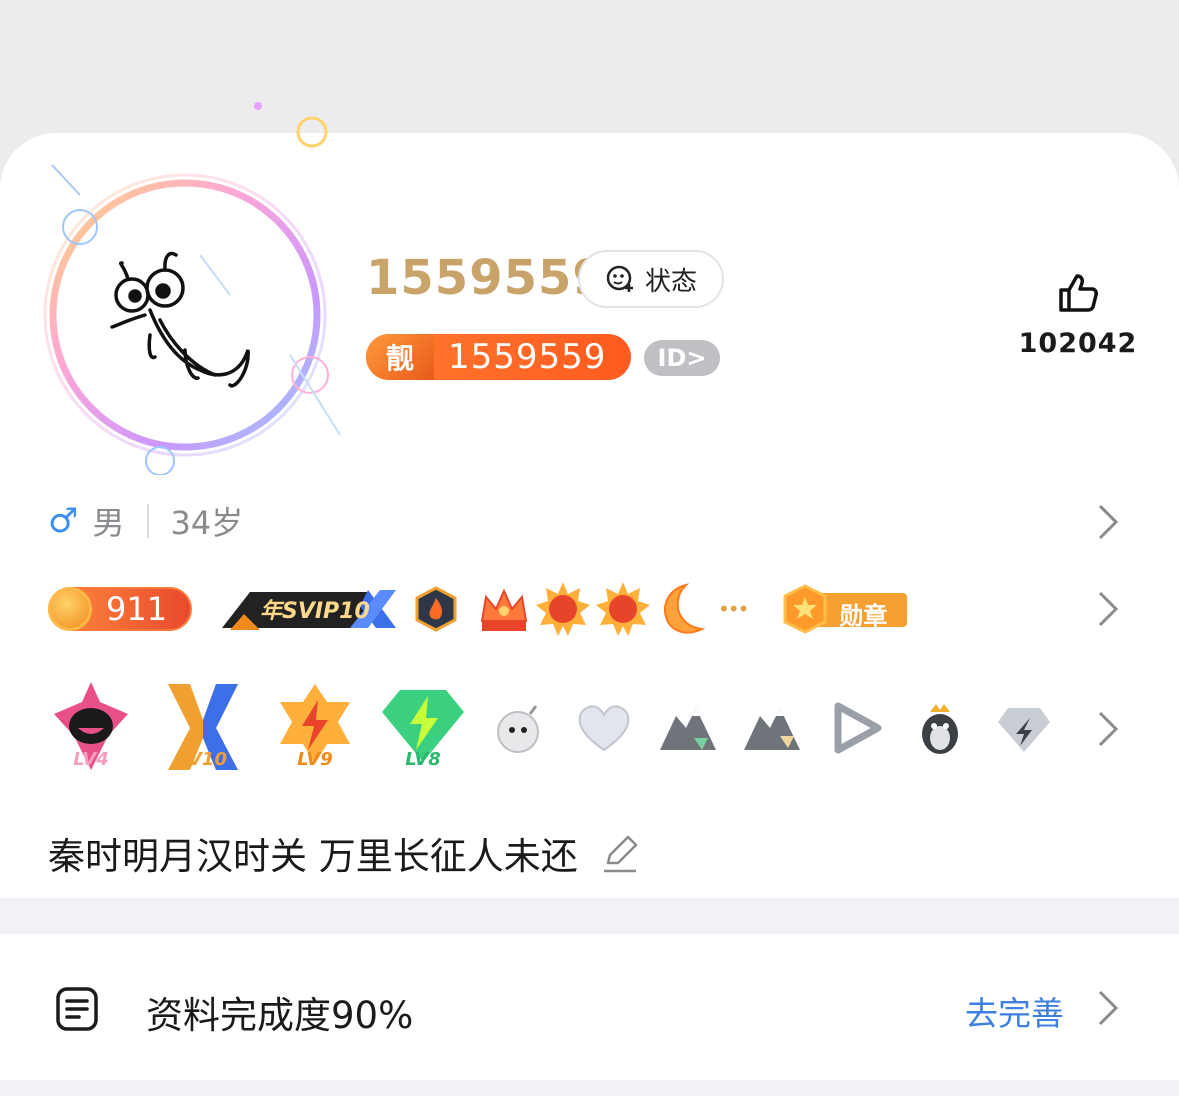 Image resolution: width=1179 pixels, height=1096 pixels. I want to click on signature: 秦时明月汉时关 万里长征人未还, so click(344, 853).